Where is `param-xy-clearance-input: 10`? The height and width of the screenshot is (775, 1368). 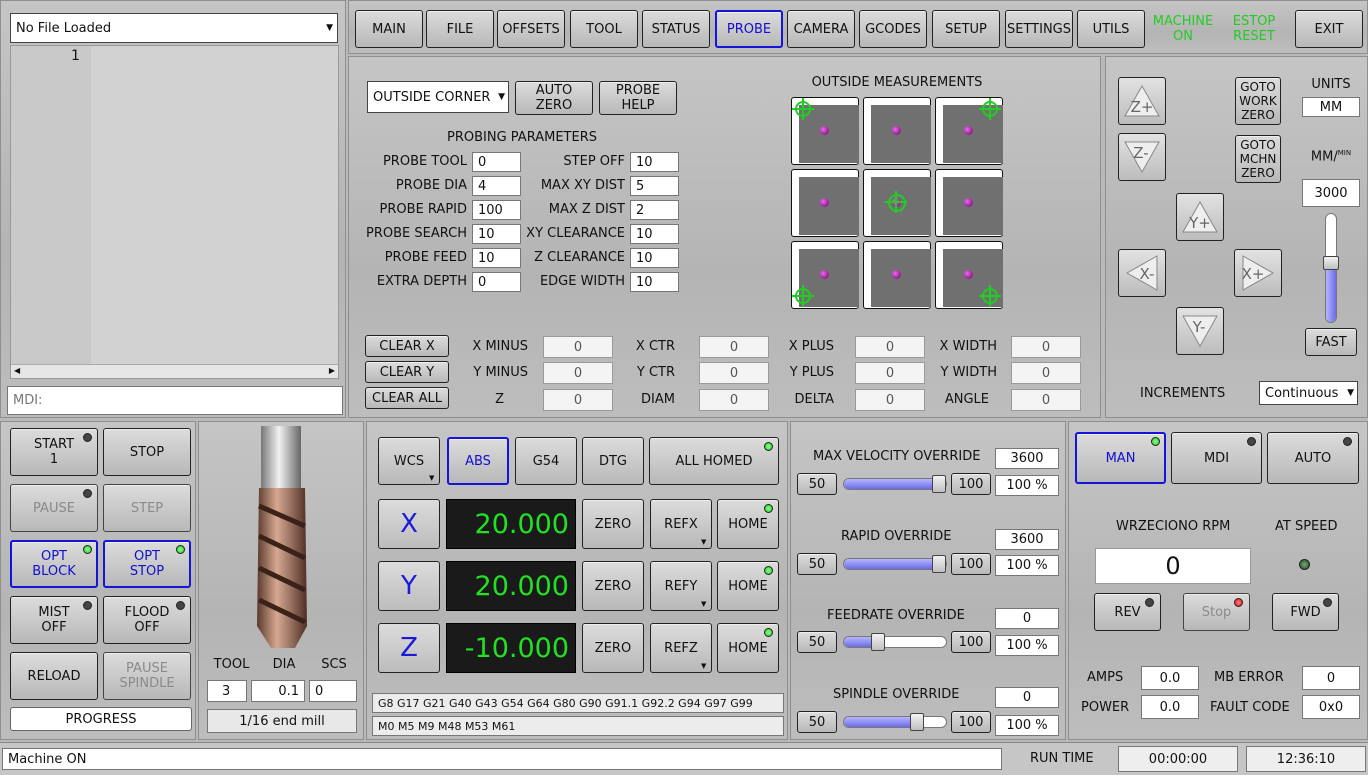 param-xy-clearance-input: 10 is located at coordinates (654, 234).